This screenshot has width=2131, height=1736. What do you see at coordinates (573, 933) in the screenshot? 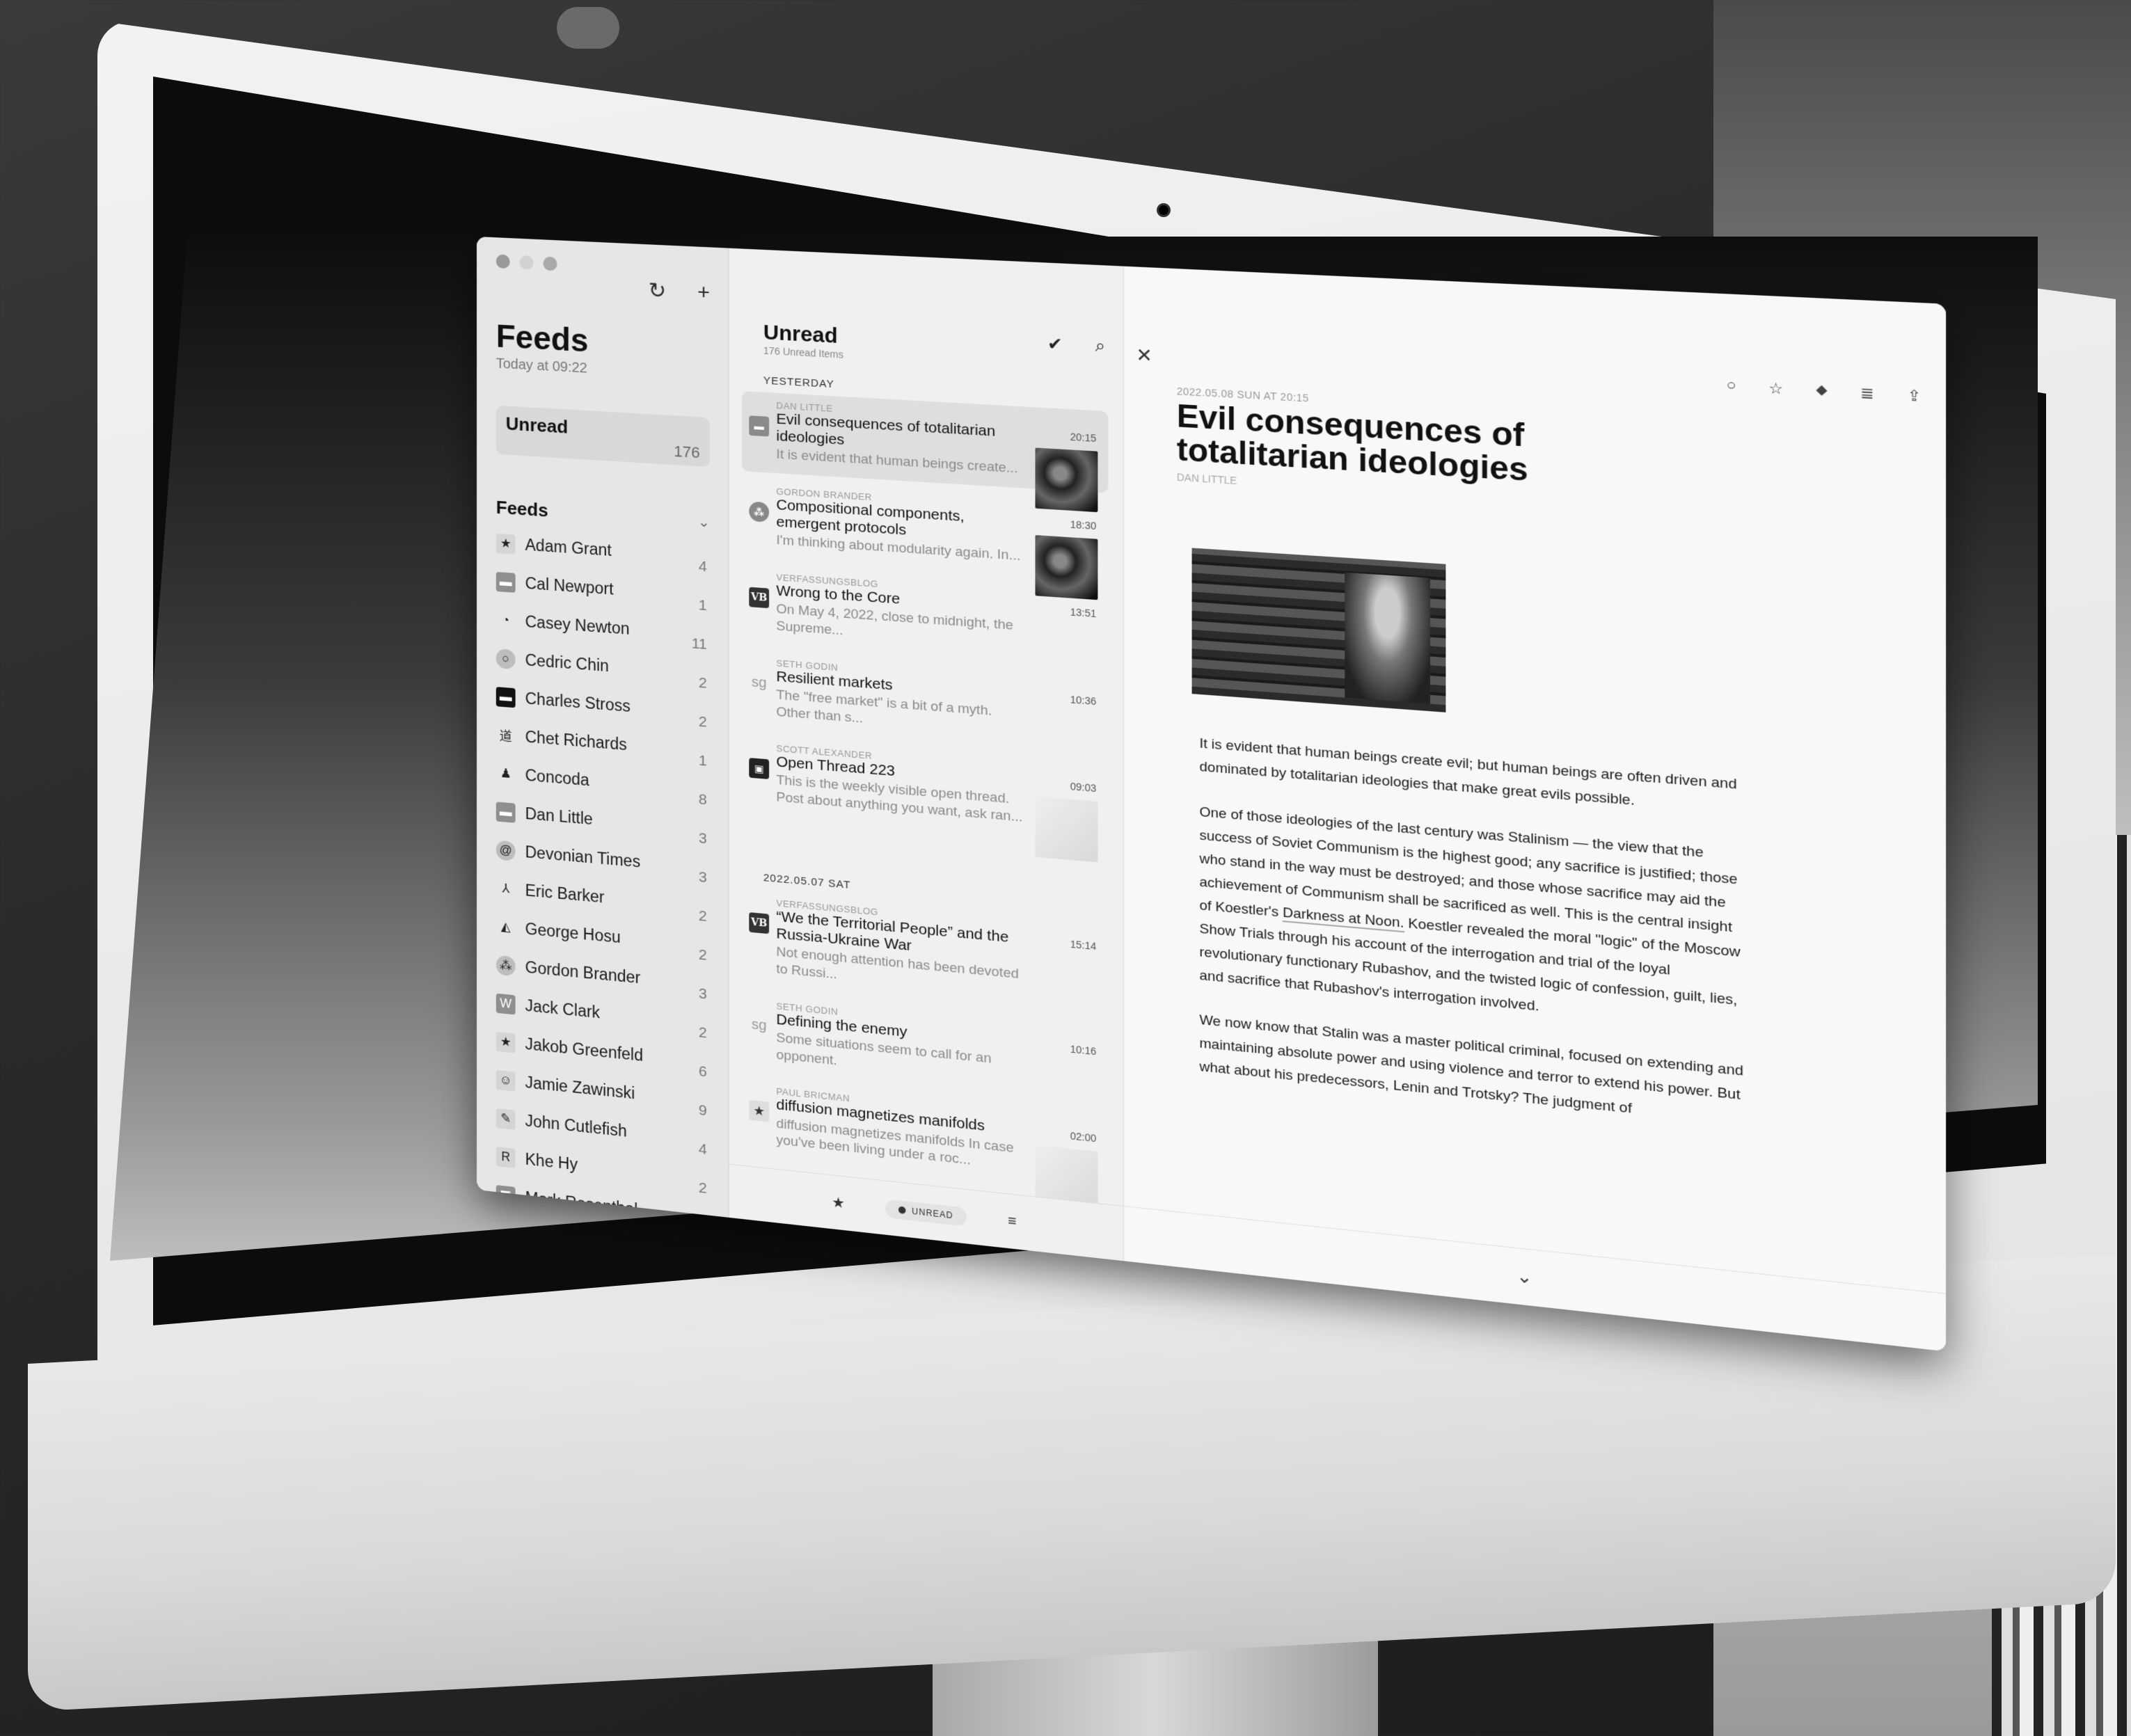
I see `feed-name: George Hosu` at bounding box center [573, 933].